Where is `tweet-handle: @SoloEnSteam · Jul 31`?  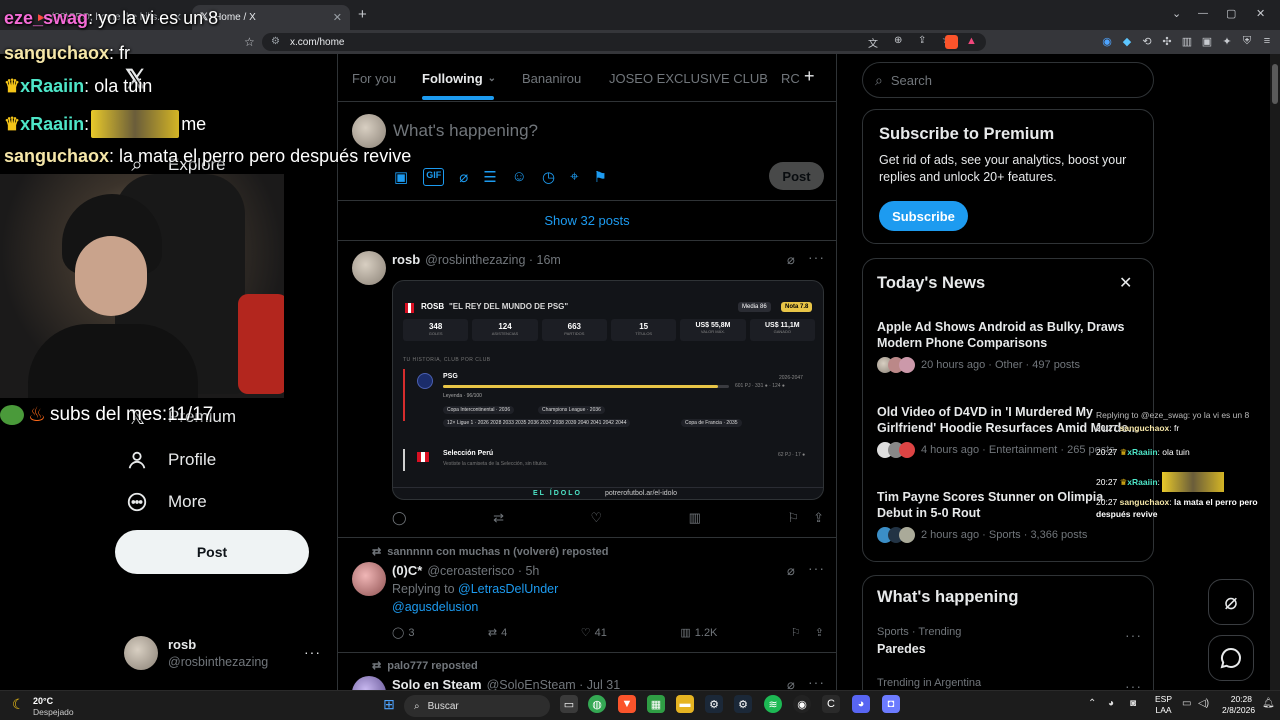 tweet-handle: @SoloEnSteam · Jul 31 is located at coordinates (554, 684).